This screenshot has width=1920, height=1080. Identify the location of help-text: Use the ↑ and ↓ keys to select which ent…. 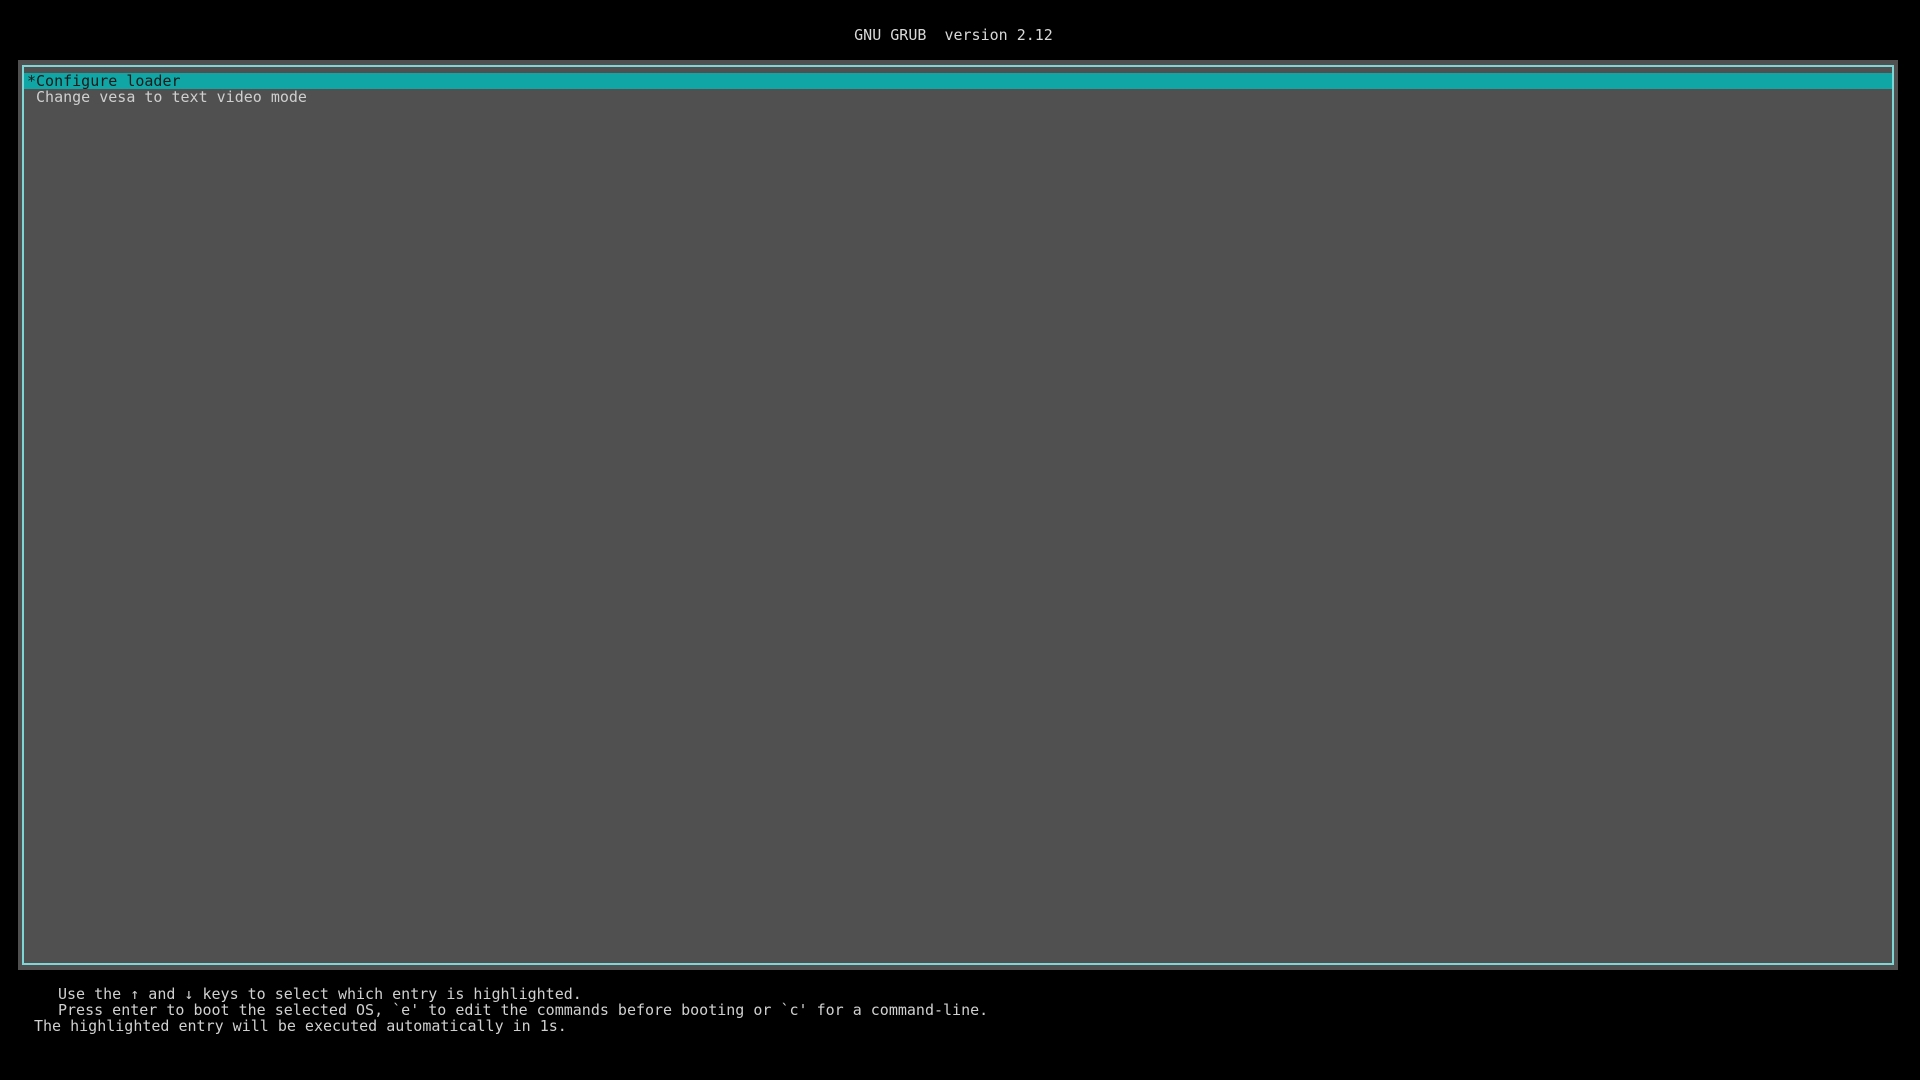
(511, 1010).